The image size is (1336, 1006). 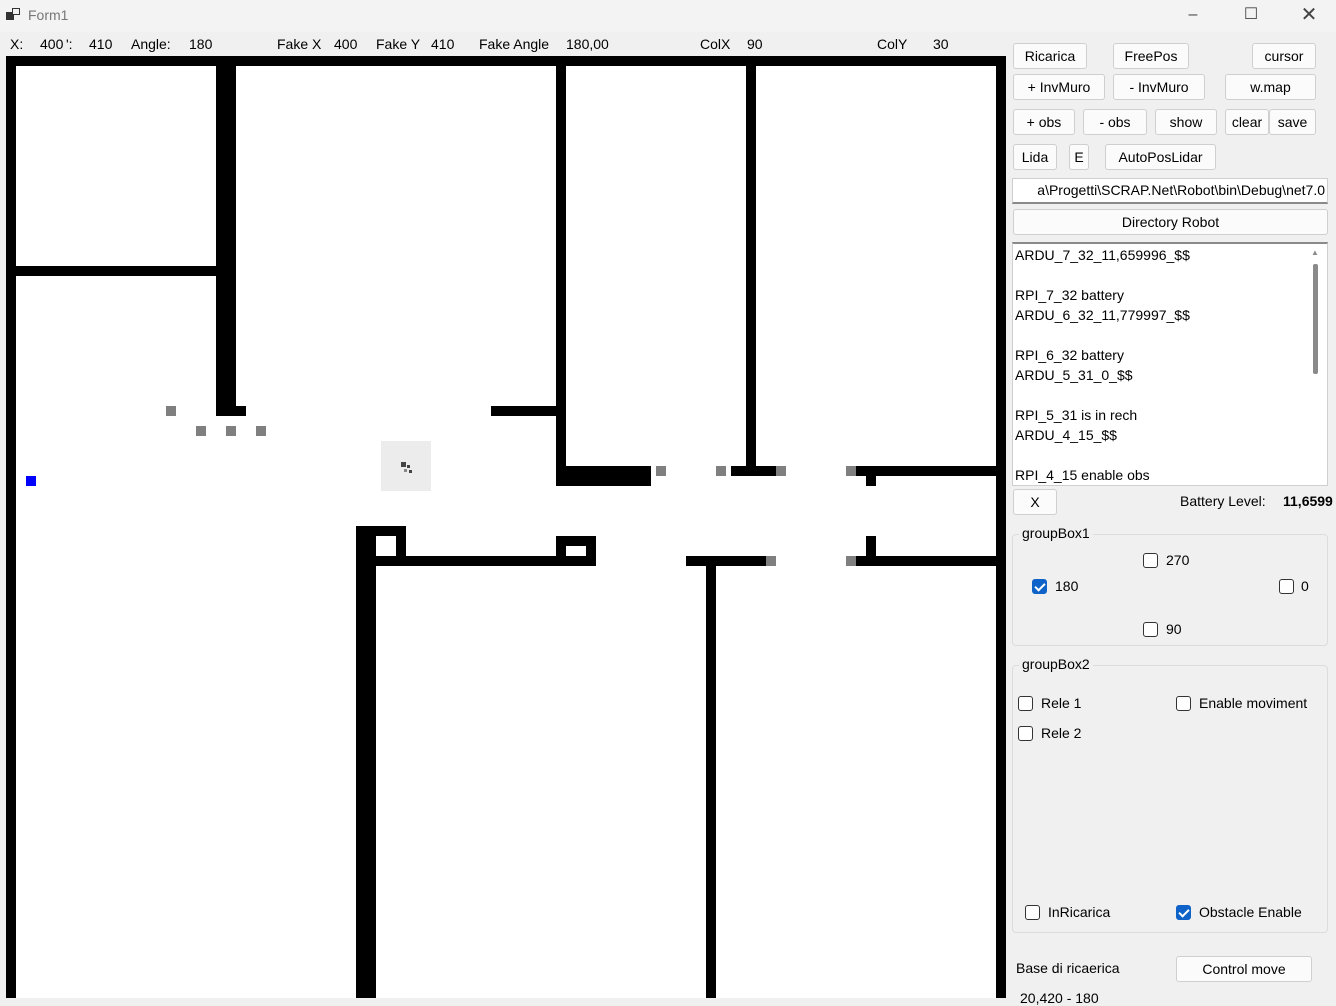 What do you see at coordinates (1082, 475) in the screenshot?
I see `log-line: RPI_4_15 enable obs` at bounding box center [1082, 475].